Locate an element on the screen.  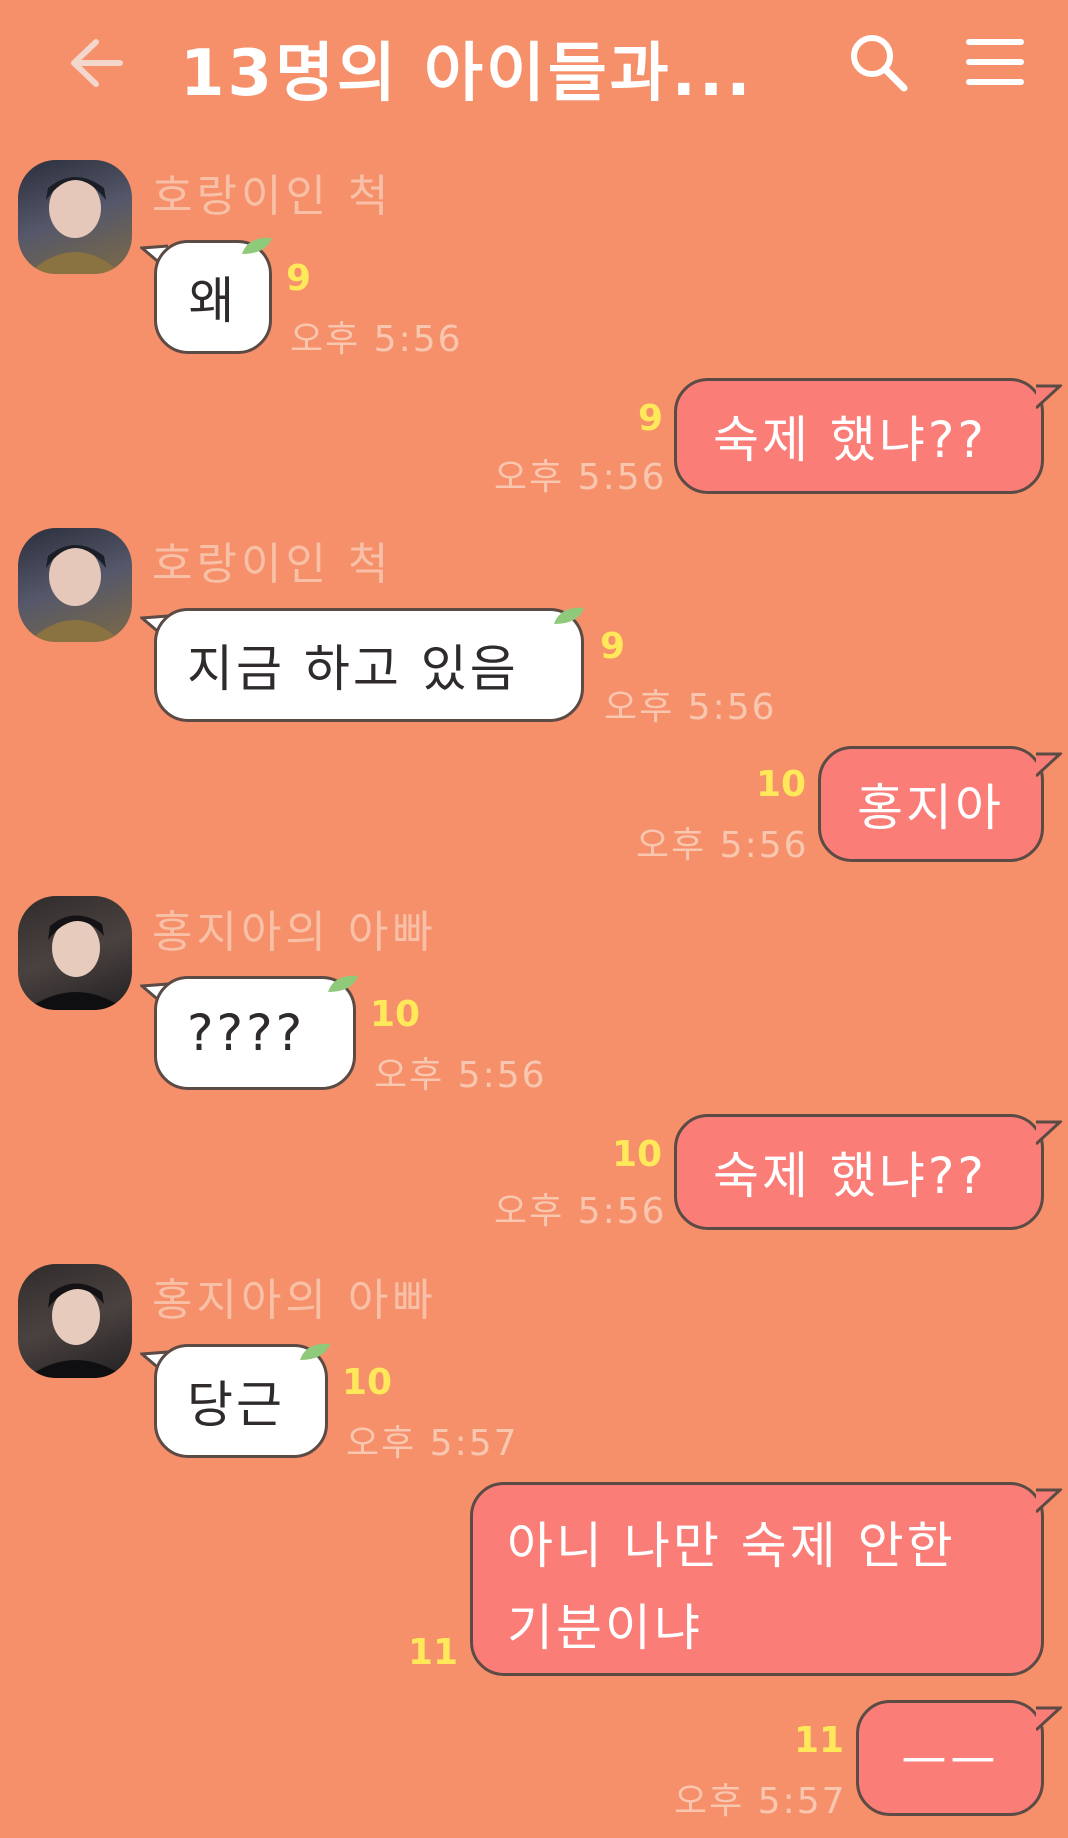
message-line: 아니 나만 숙제 안한 is located at coordinates (731, 1546).